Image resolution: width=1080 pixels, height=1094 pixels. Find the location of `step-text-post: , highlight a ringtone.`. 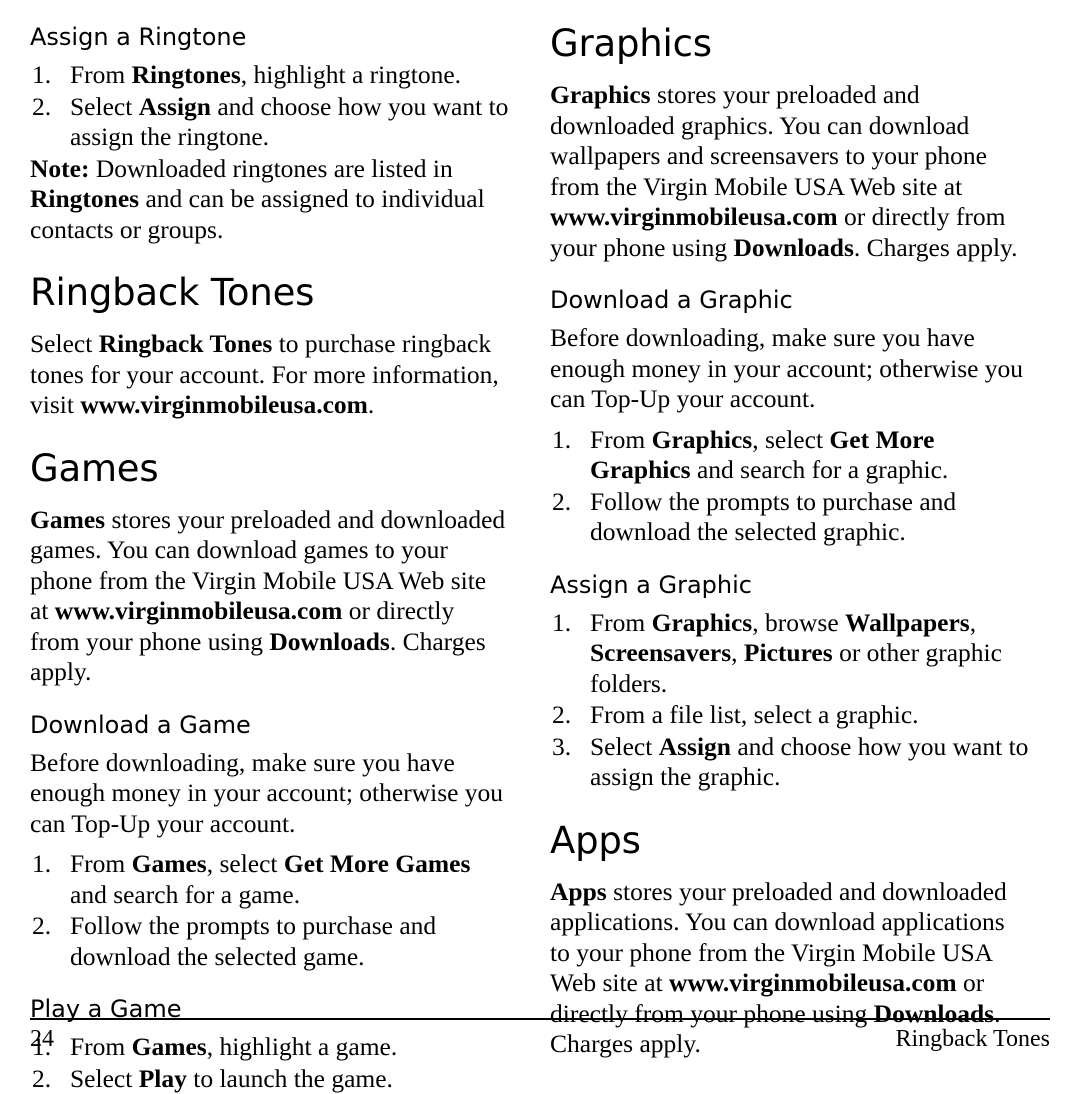

step-text-post: , highlight a ringtone. is located at coordinates (351, 74).